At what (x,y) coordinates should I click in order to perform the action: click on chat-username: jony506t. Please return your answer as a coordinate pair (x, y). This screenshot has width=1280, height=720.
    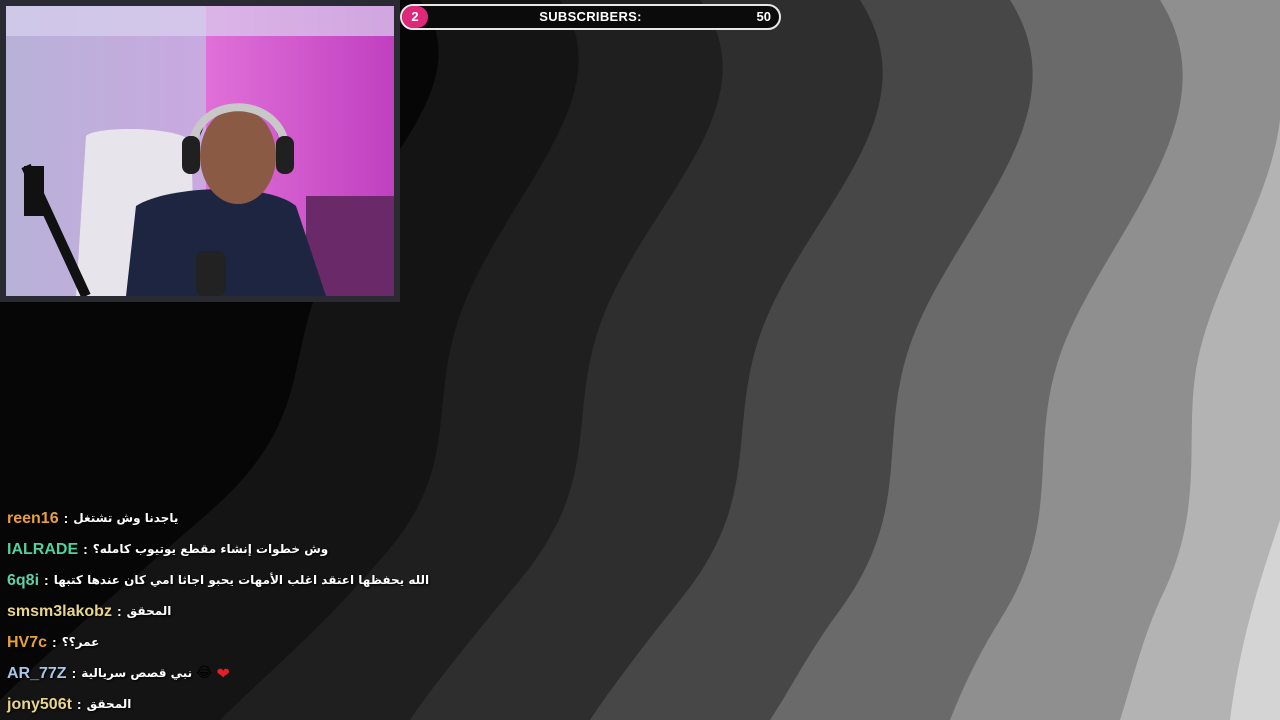
    Looking at the image, I should click on (39, 704).